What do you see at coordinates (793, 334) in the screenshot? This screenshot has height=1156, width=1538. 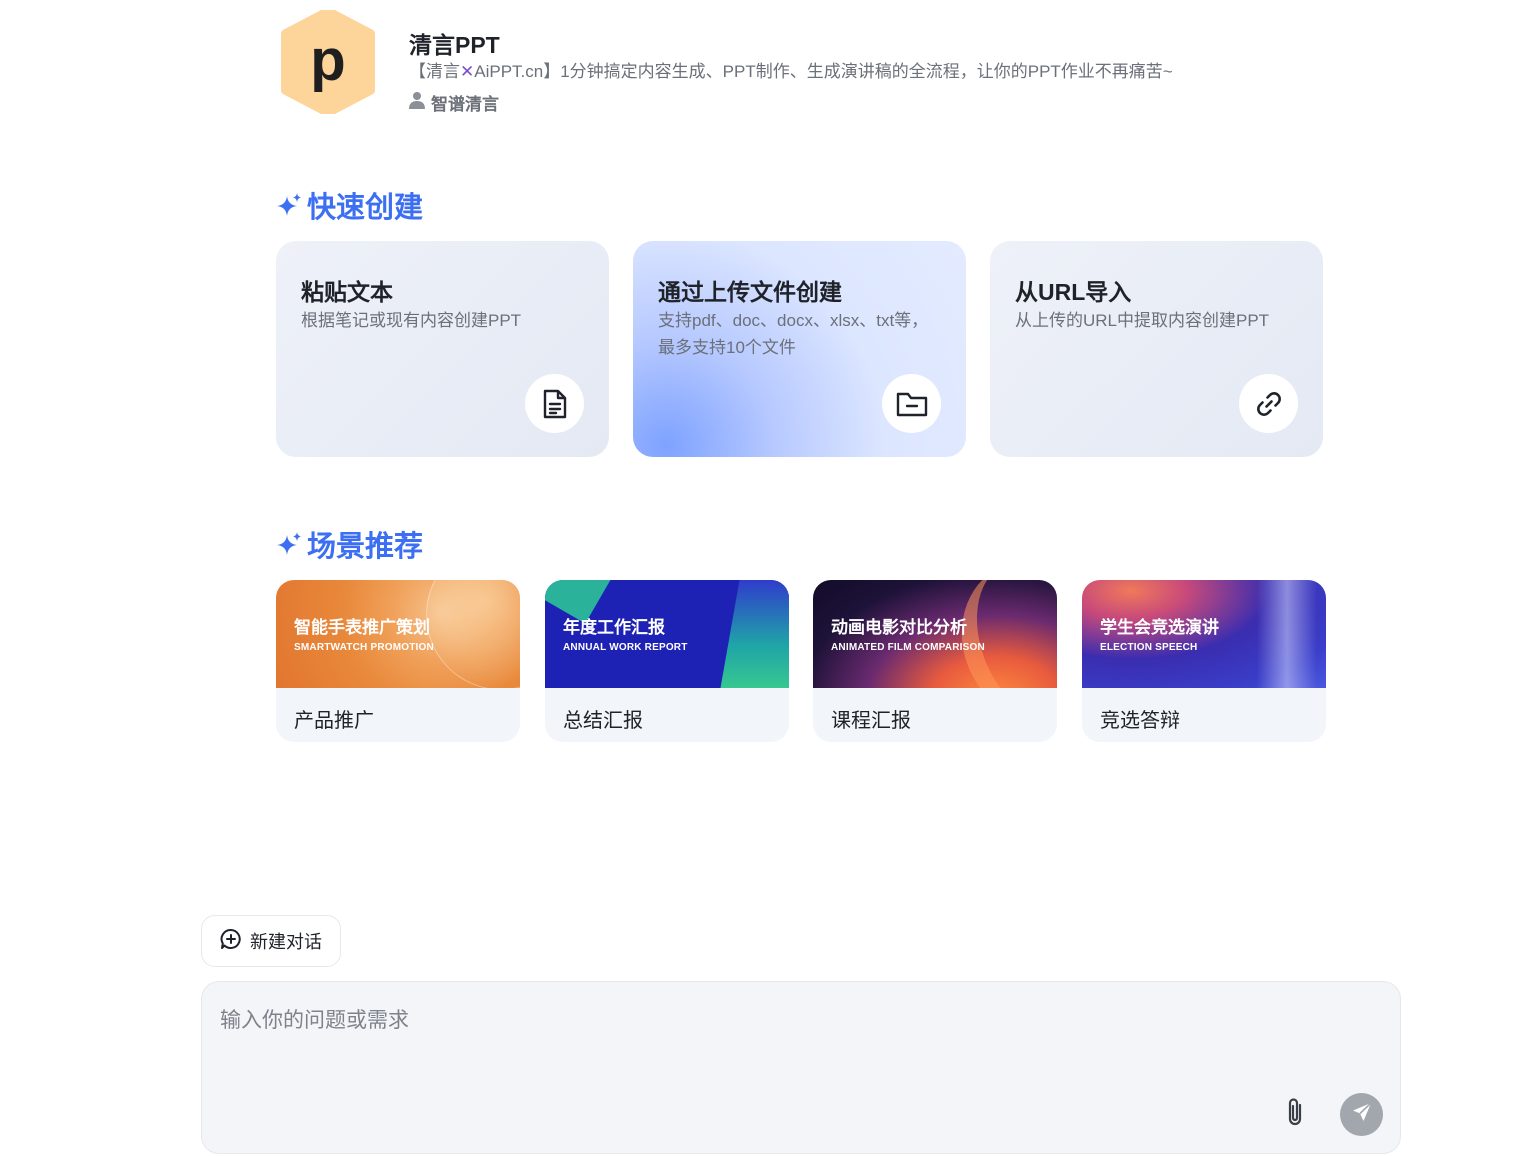 I see `card-description: 支持pdf、doc、docx、xlsx、txt等，最多支持10个文件` at bounding box center [793, 334].